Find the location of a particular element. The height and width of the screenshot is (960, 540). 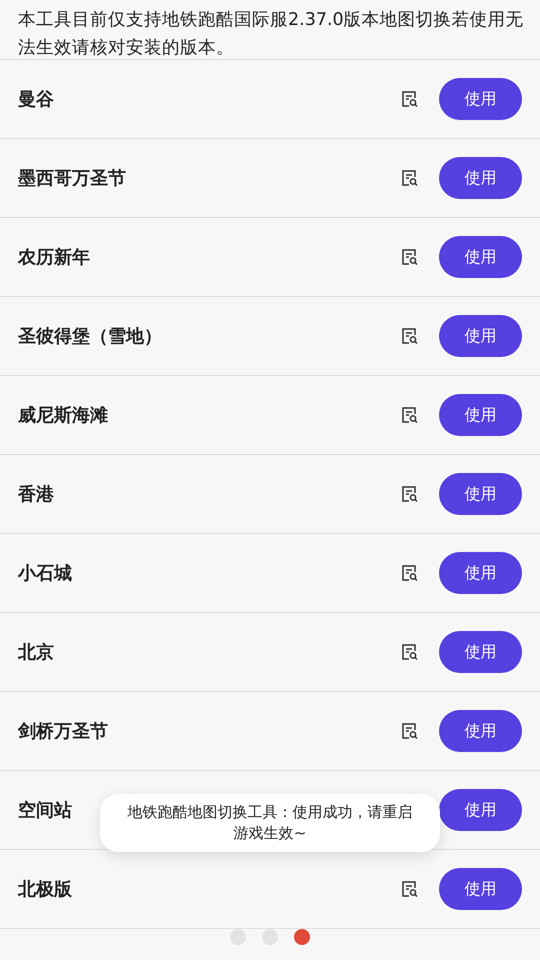

map-name: 剑桥万圣节 is located at coordinates (63, 731).